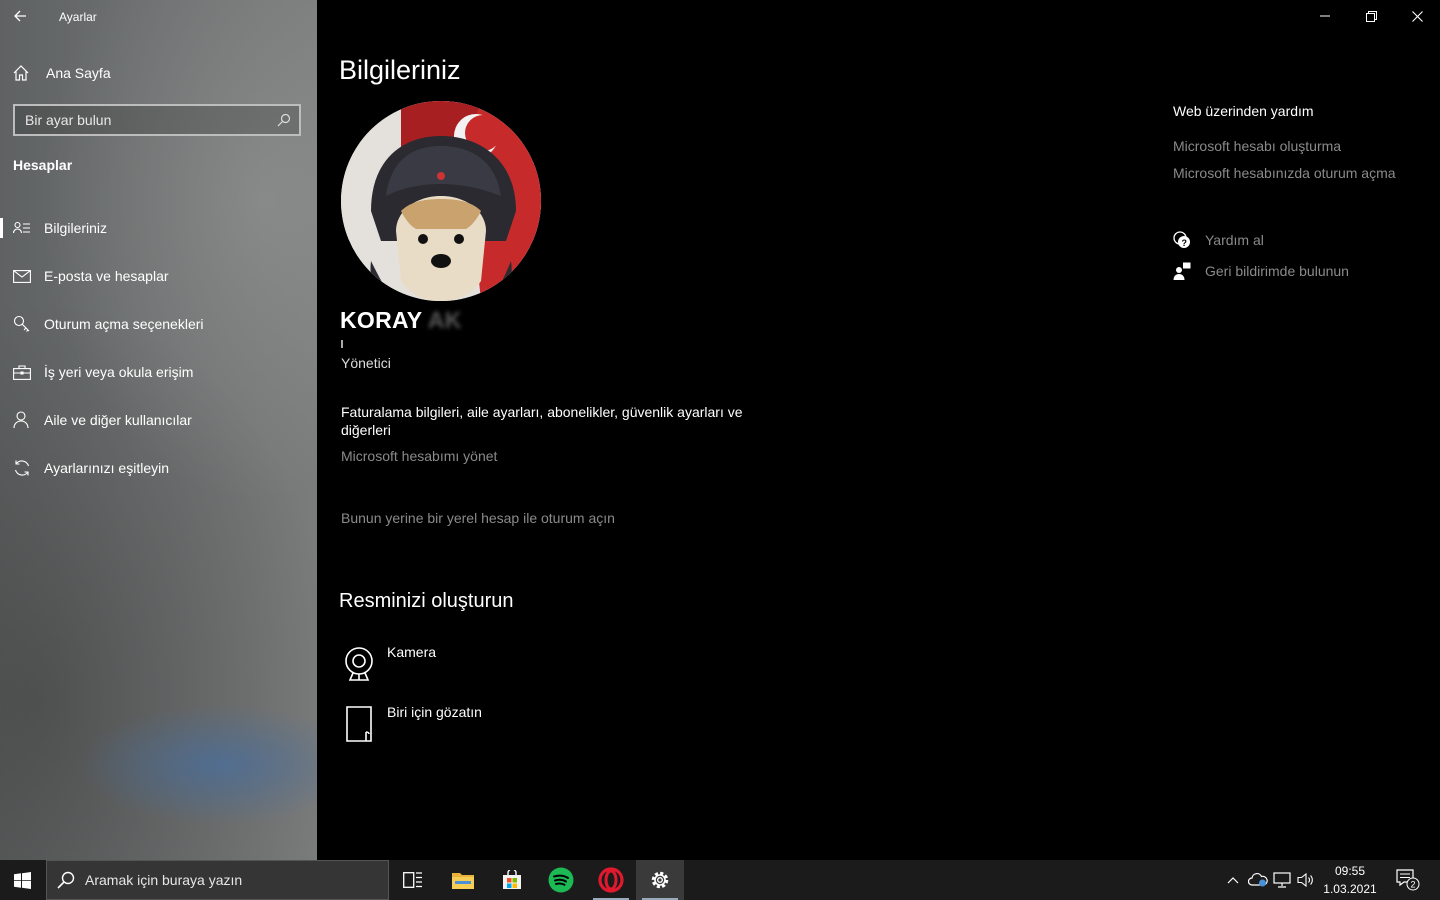 The width and height of the screenshot is (1440, 900). I want to click on chevron-up-icon, so click(1233, 880).